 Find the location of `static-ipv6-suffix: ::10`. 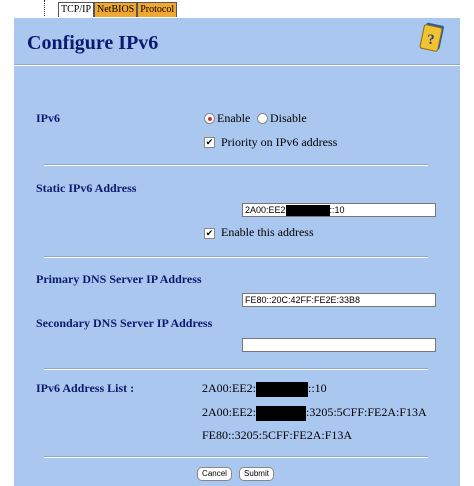

static-ipv6-suffix: ::10 is located at coordinates (337, 210).